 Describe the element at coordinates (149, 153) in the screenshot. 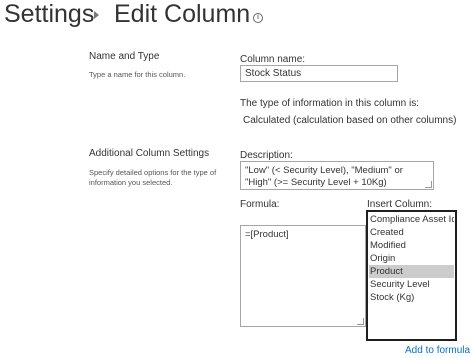

I see `section-title-additional-settings: Additional Column Settings` at that location.